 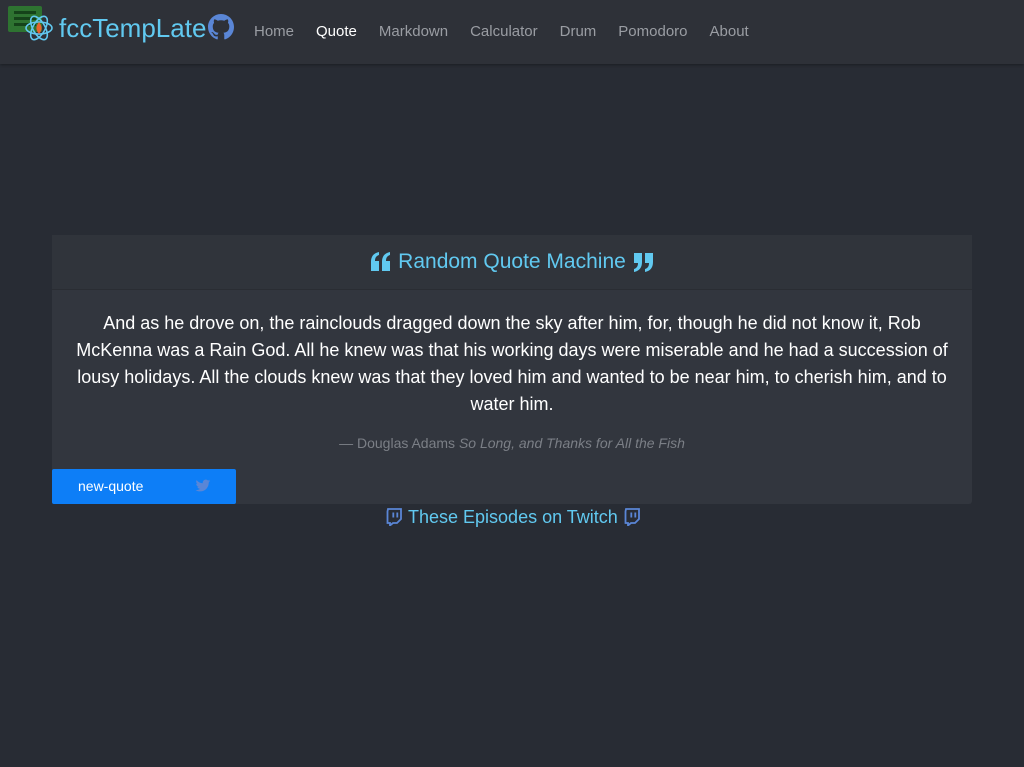 What do you see at coordinates (643, 262) in the screenshot?
I see `quote-right-icon` at bounding box center [643, 262].